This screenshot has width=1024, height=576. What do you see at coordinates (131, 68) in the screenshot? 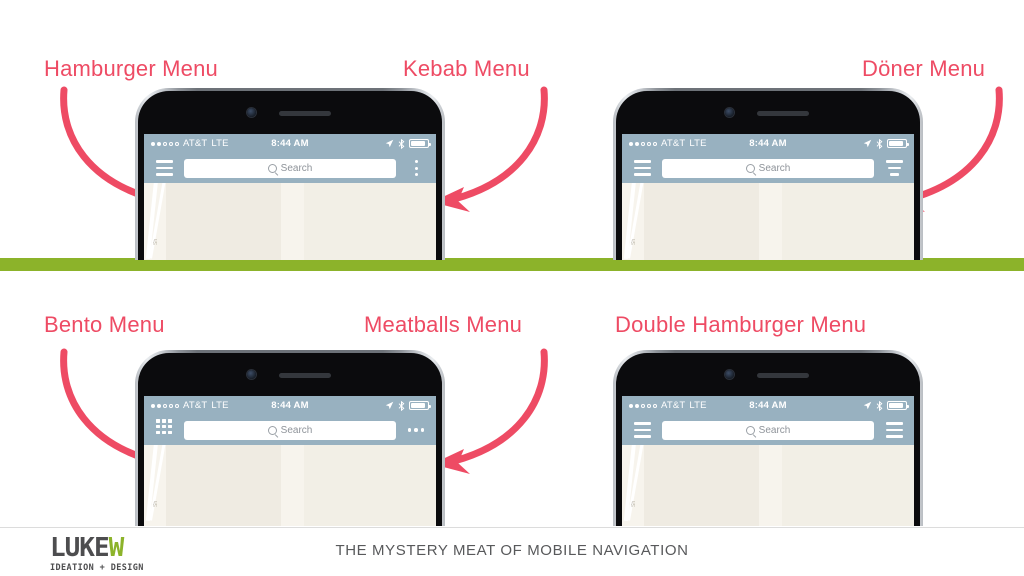
I see `callout-label-hamburger: Hamburger Menu` at bounding box center [131, 68].